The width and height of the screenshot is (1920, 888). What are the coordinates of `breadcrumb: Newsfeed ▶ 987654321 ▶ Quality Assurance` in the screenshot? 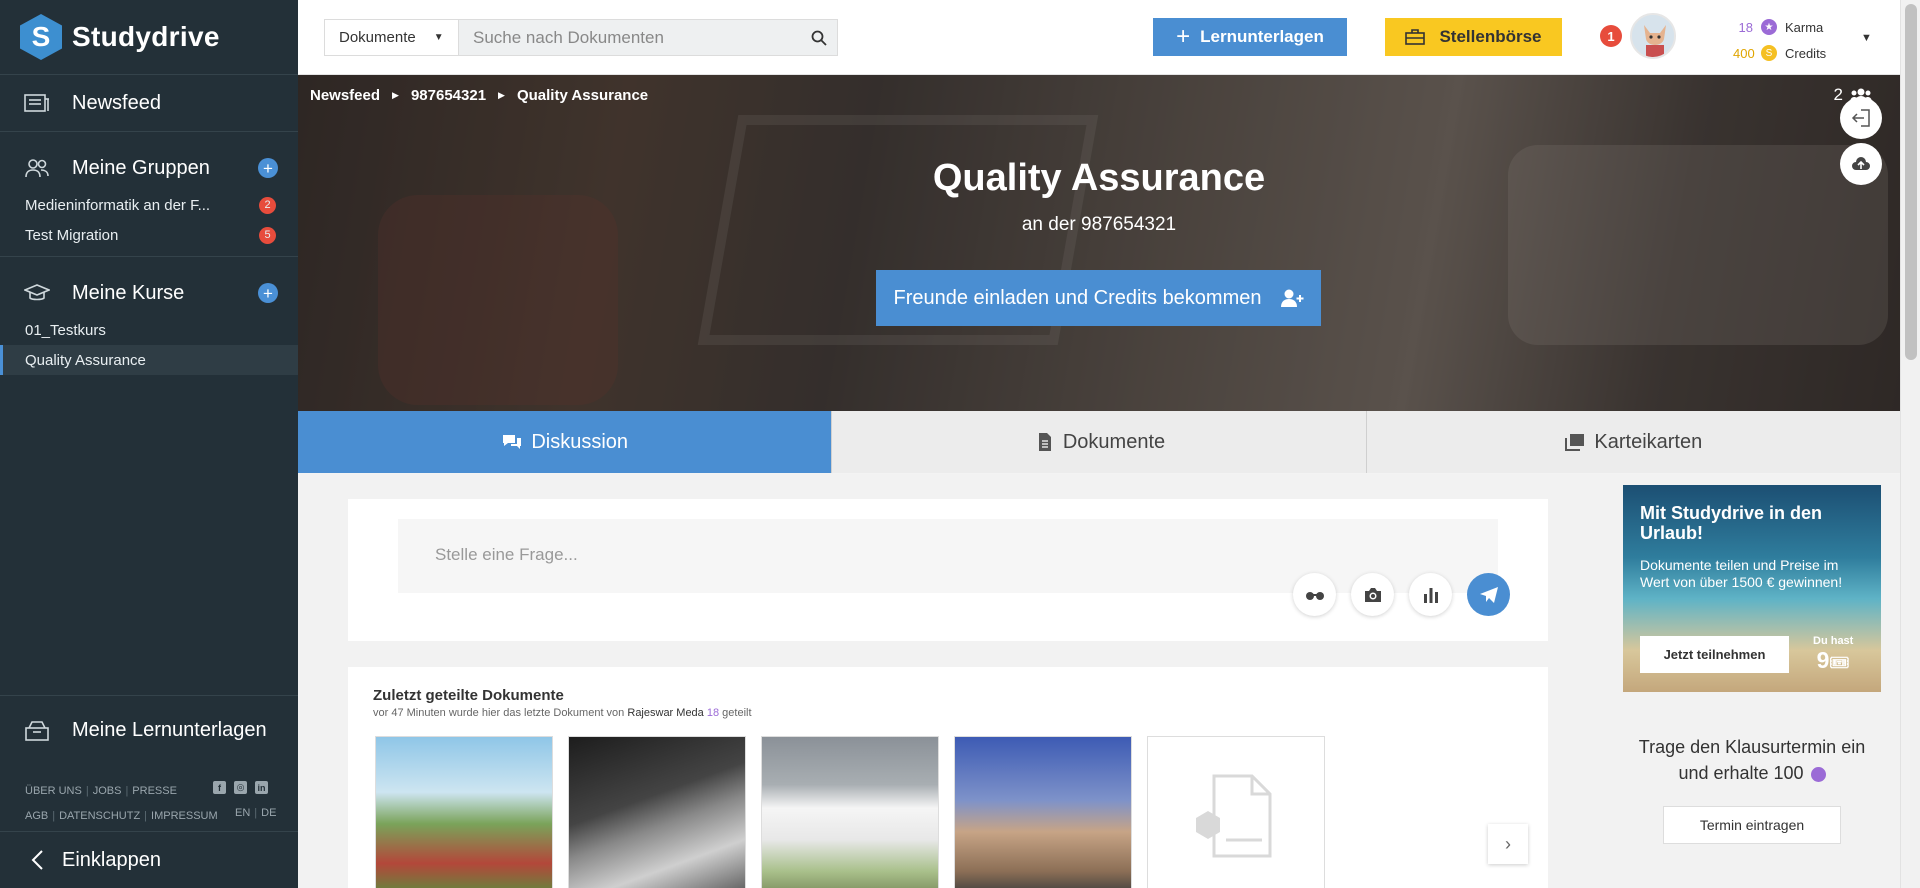 It's located at (479, 95).